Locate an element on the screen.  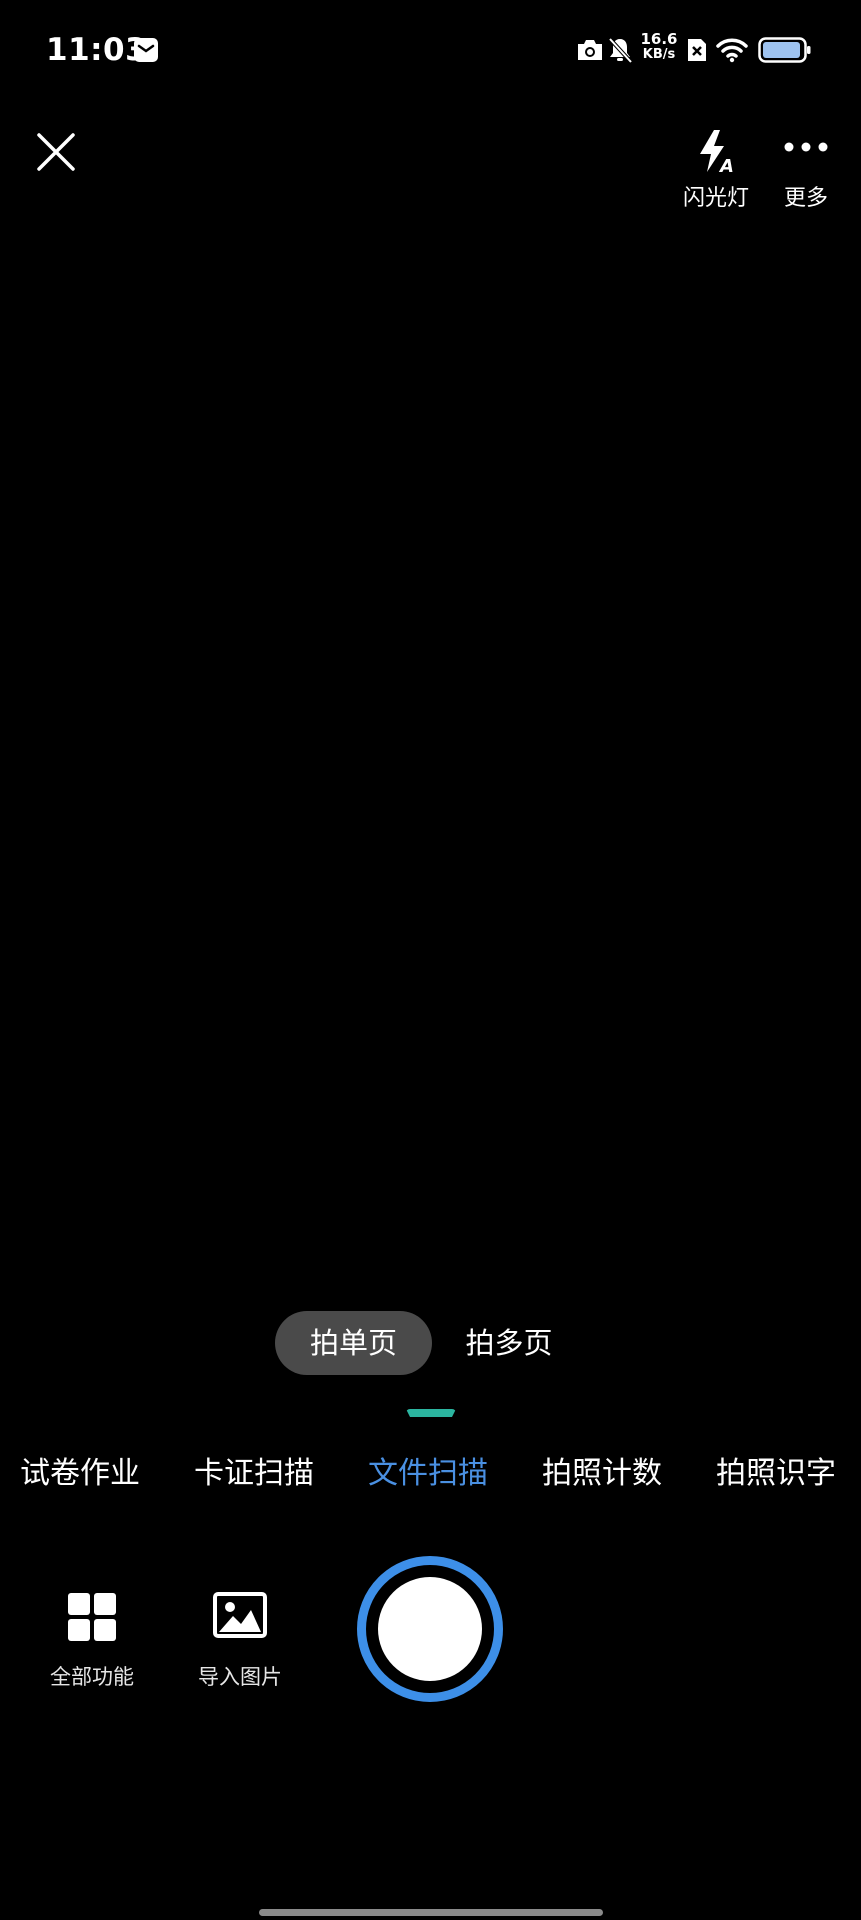
grid-icon is located at coordinates (92, 1617).